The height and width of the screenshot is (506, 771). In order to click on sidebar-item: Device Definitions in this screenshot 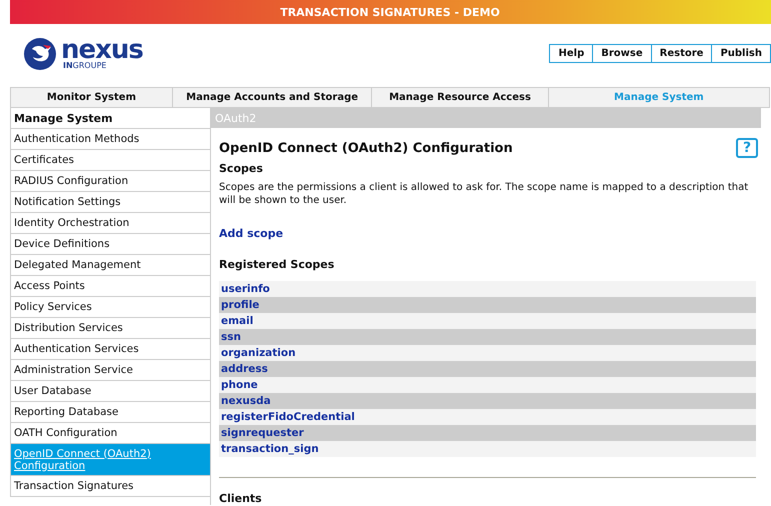, I will do `click(110, 244)`.